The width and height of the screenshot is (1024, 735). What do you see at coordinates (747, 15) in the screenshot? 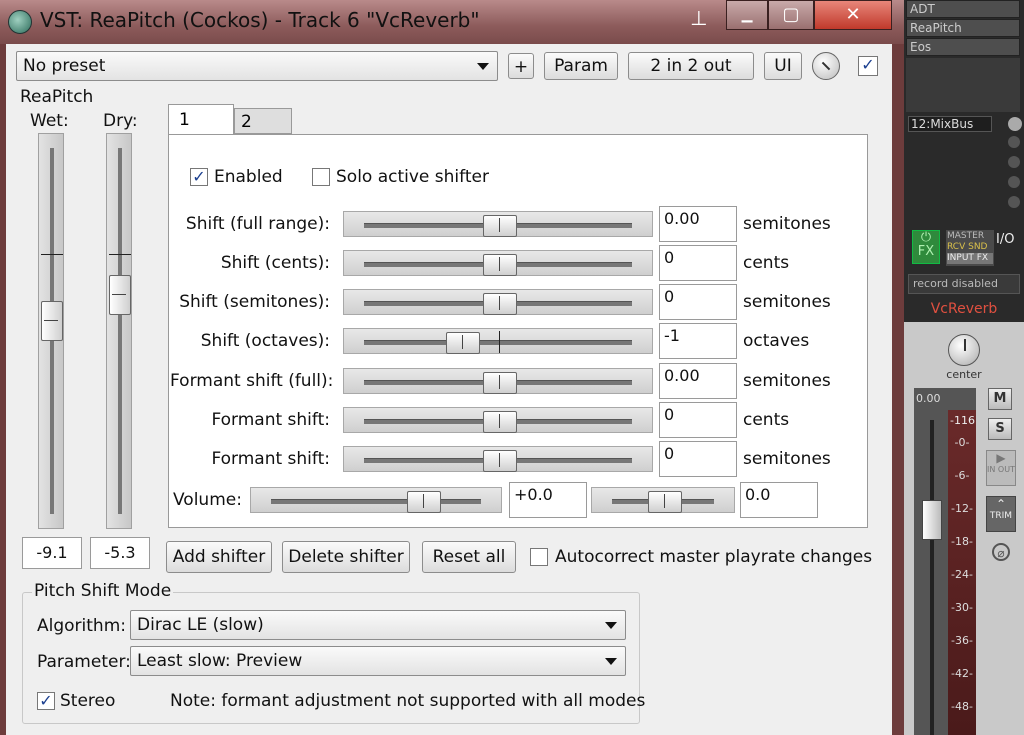
I see `minimize-button: ▁` at bounding box center [747, 15].